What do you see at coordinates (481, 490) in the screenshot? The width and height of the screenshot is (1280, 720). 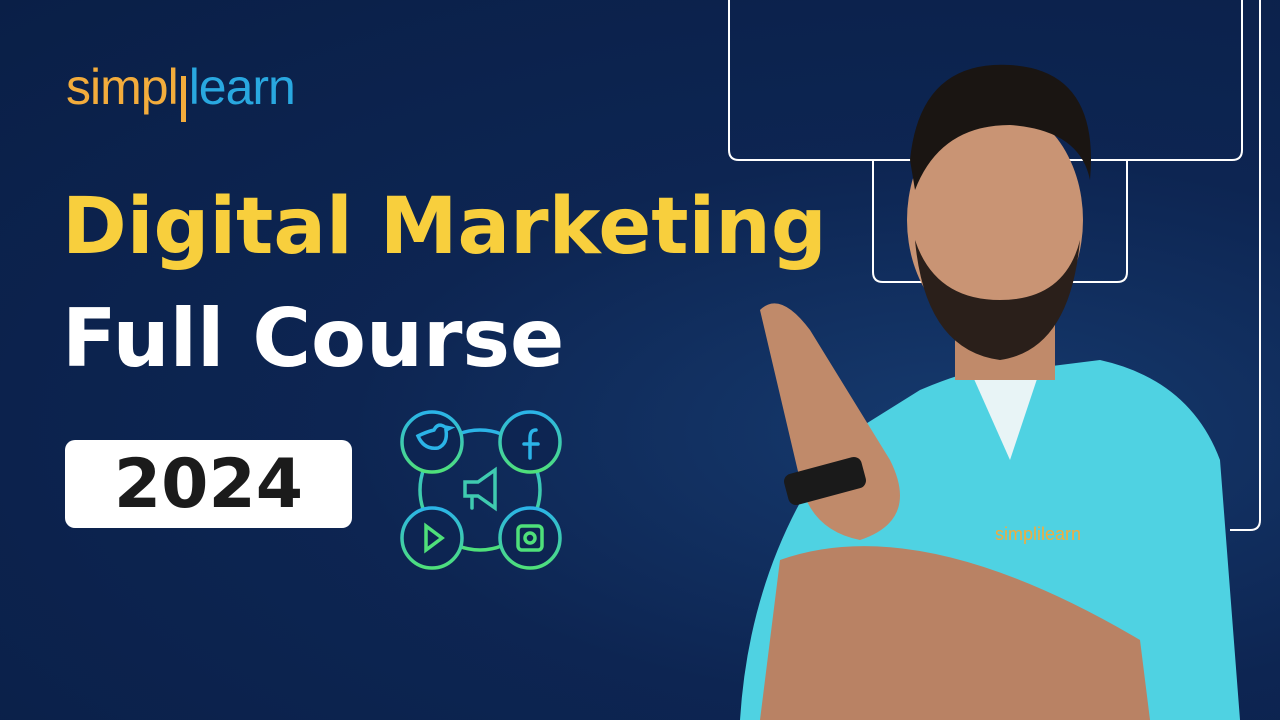 I see `social-media-icon-cluster` at bounding box center [481, 490].